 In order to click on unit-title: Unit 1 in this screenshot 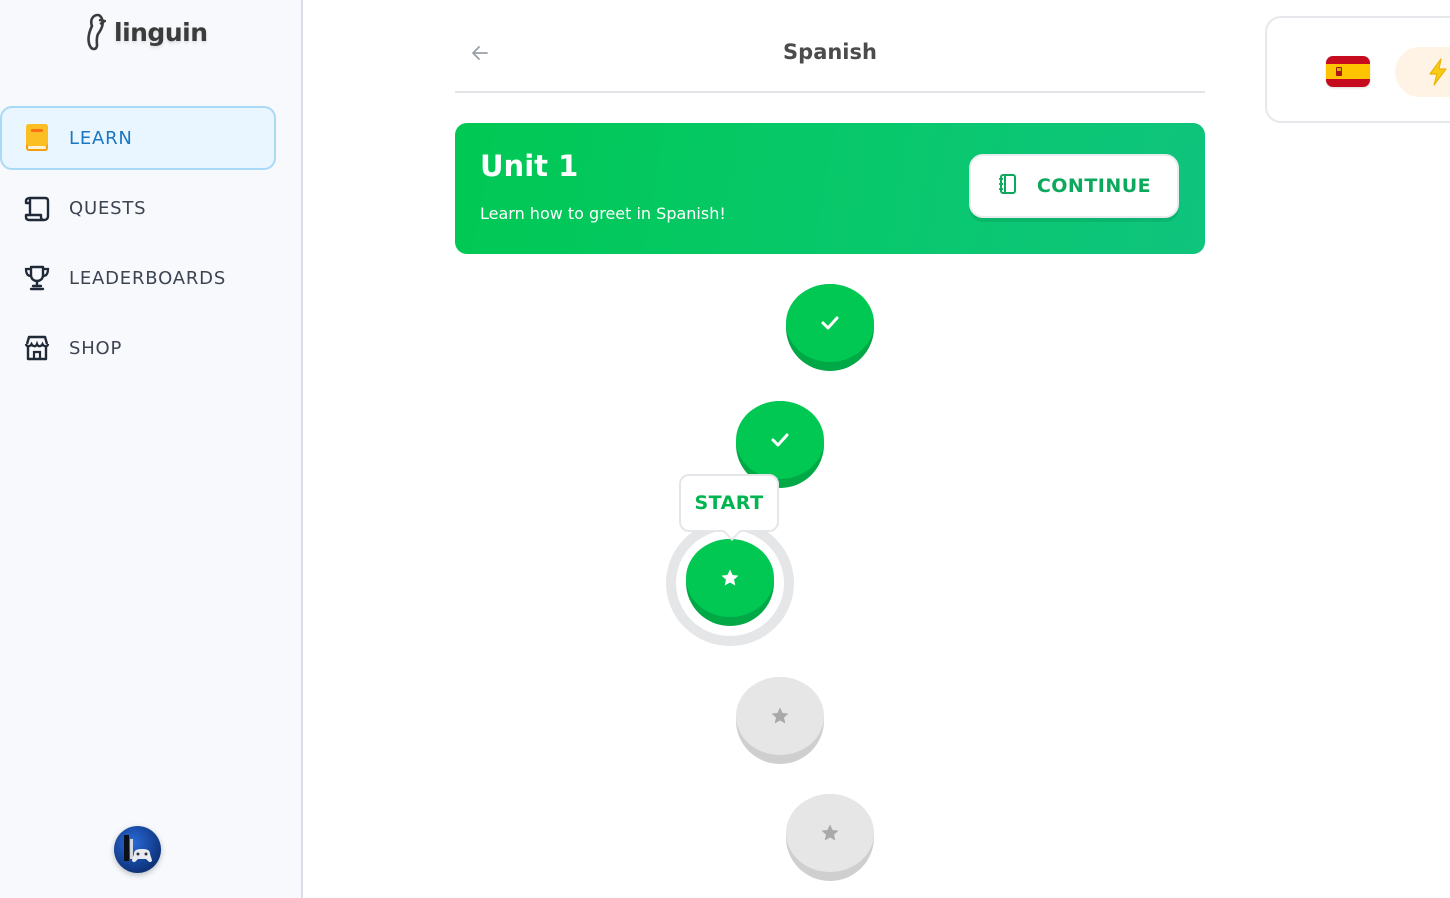, I will do `click(529, 166)`.